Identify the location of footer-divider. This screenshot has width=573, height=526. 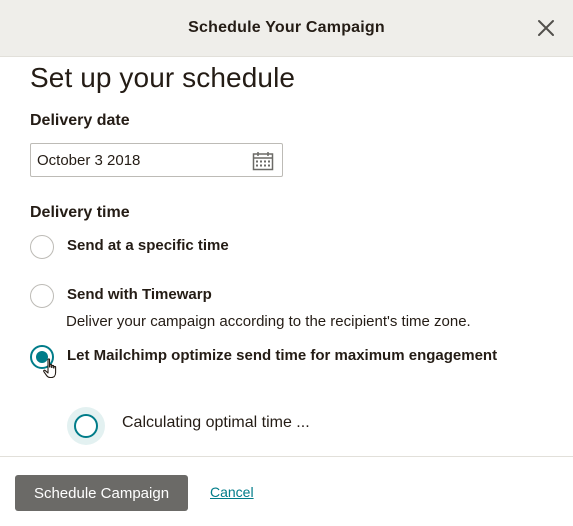
(286, 456).